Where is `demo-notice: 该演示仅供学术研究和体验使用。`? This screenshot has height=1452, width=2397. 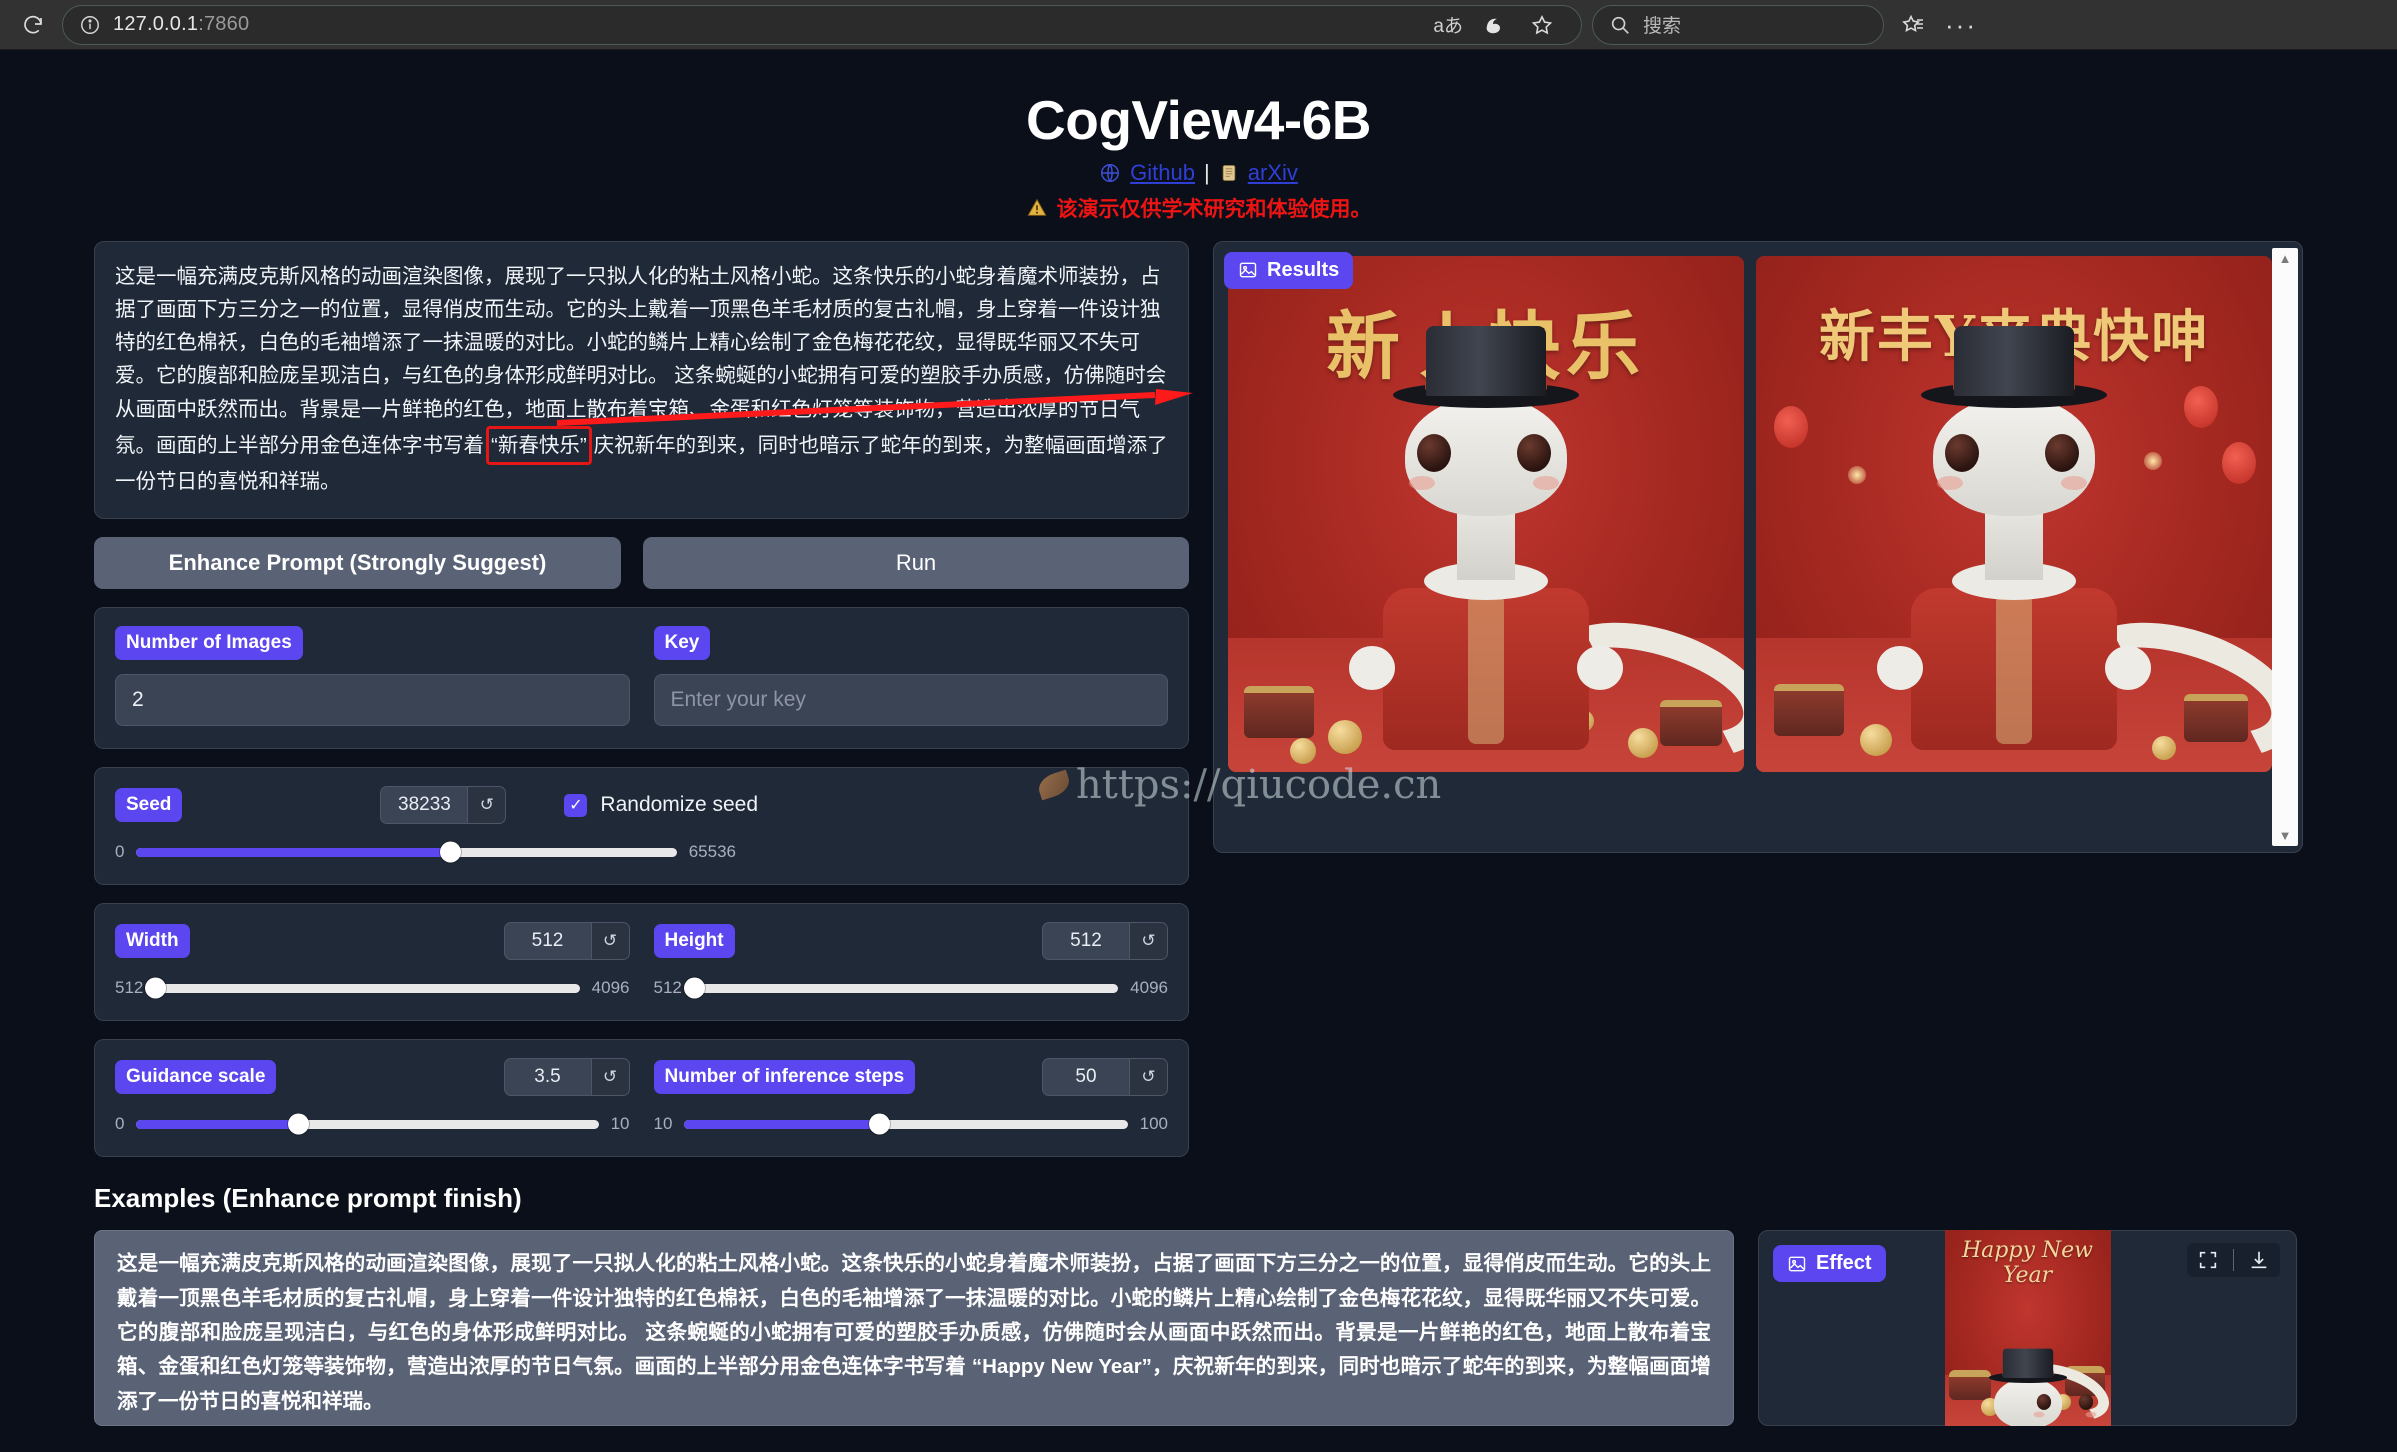 demo-notice: 该演示仅供学术研究和体验使用。 is located at coordinates (1198, 208).